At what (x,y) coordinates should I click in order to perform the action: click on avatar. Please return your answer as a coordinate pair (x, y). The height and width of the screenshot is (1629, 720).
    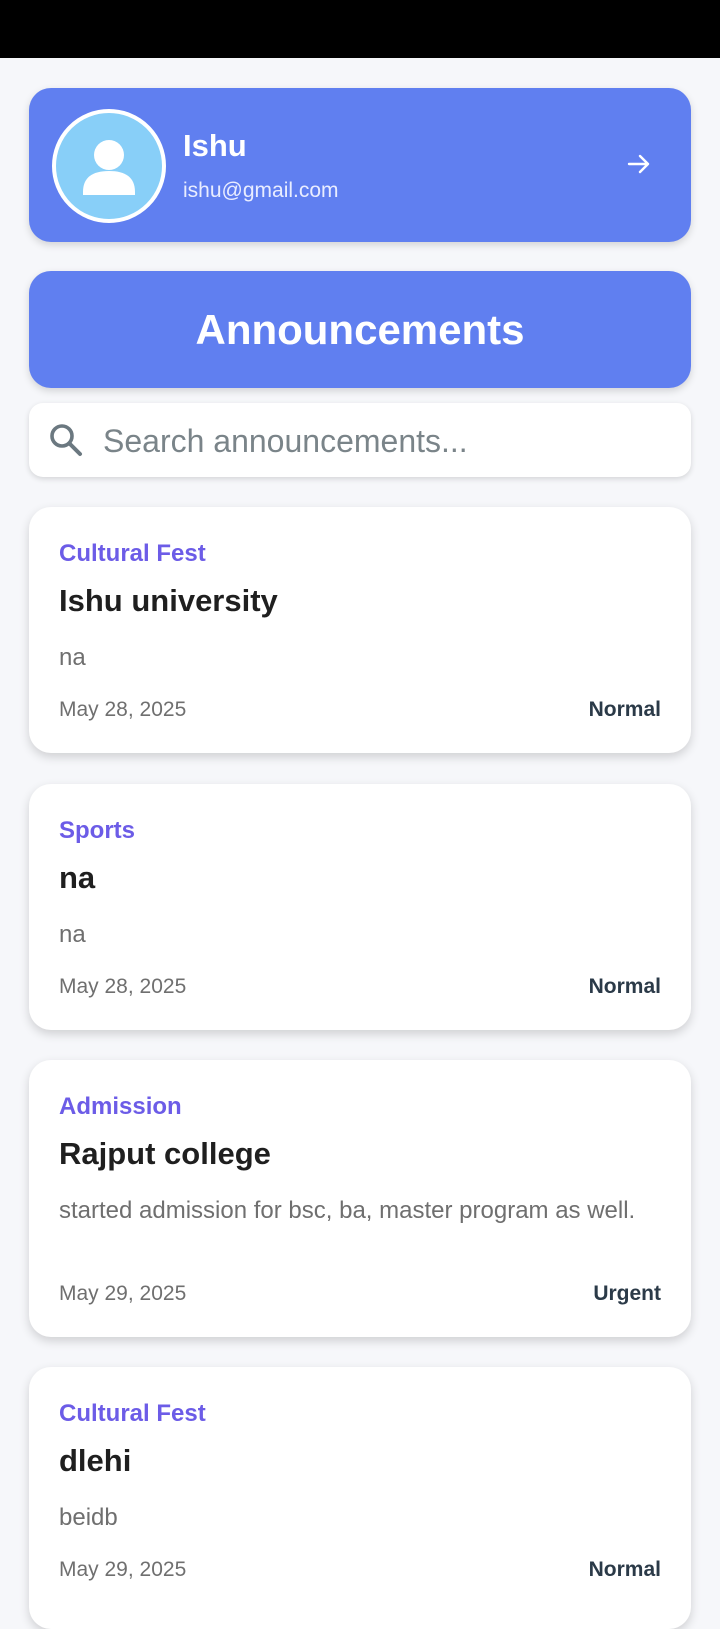
    Looking at the image, I should click on (109, 166).